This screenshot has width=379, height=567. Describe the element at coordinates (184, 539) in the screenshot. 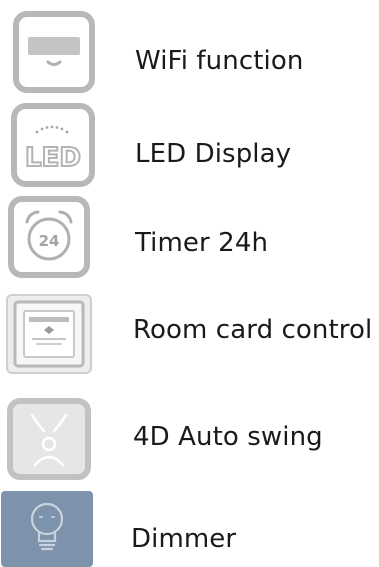

I see `feature-label: Dimmer` at that location.